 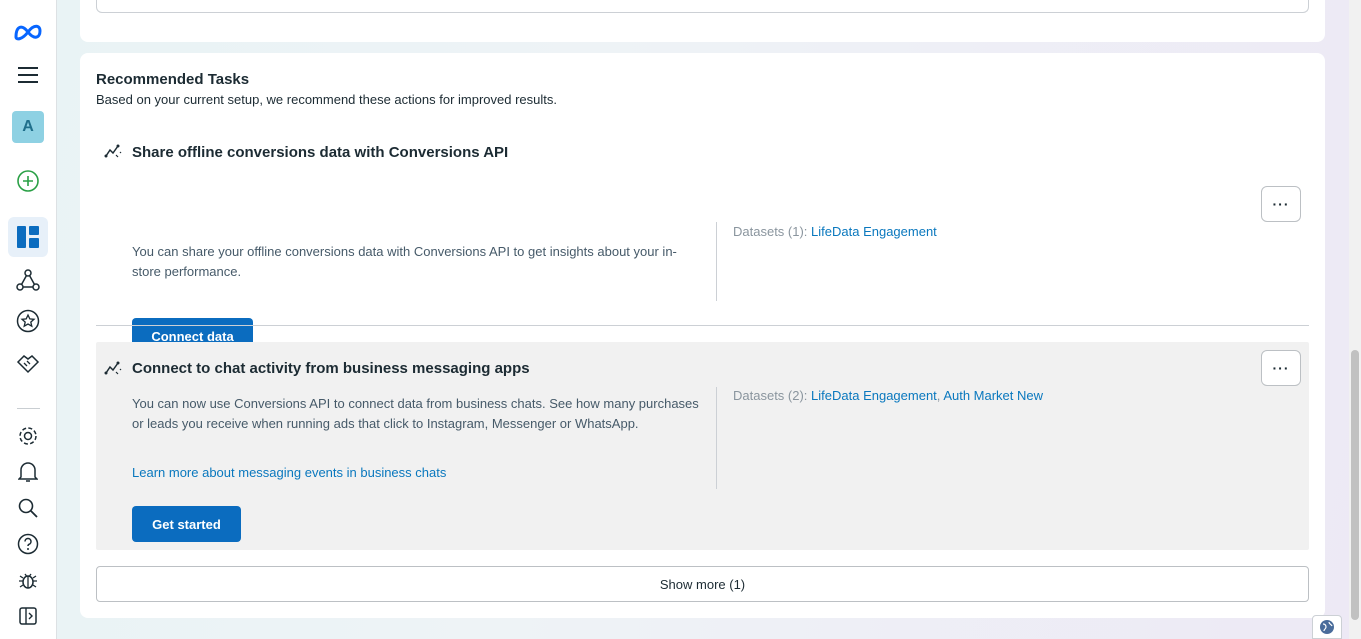 I want to click on recommended-tasks-title: Recommended Tasks, so click(x=173, y=79).